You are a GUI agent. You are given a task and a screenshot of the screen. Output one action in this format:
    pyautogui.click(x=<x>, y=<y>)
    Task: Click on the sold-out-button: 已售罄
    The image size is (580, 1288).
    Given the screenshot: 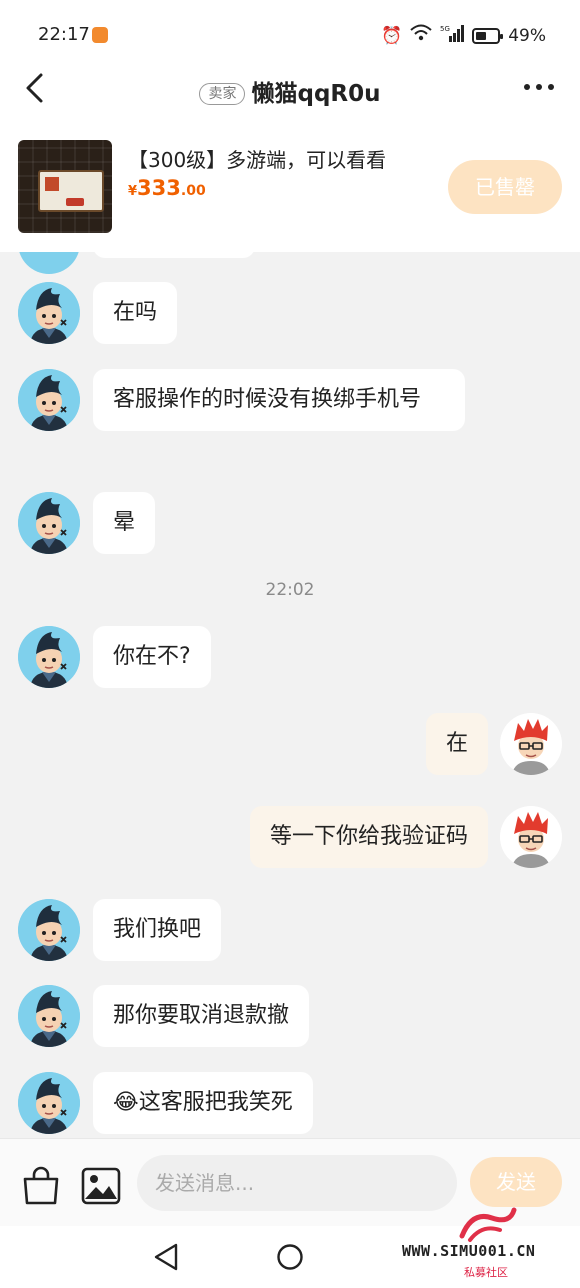 What is the action you would take?
    pyautogui.click(x=505, y=187)
    